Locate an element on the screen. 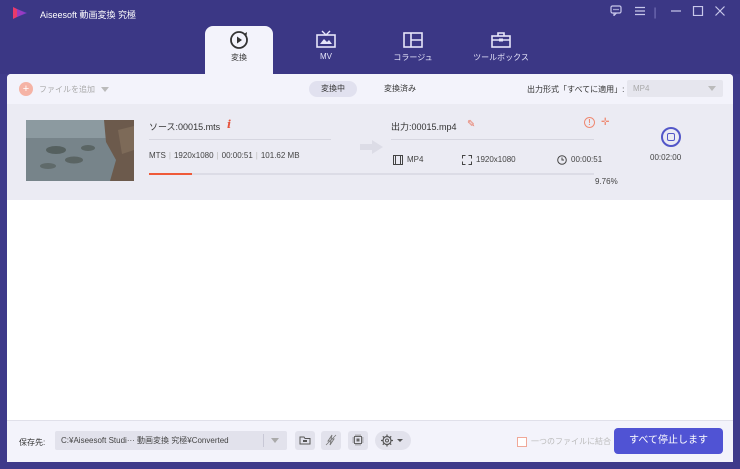  merge-checkbox is located at coordinates (522, 441).